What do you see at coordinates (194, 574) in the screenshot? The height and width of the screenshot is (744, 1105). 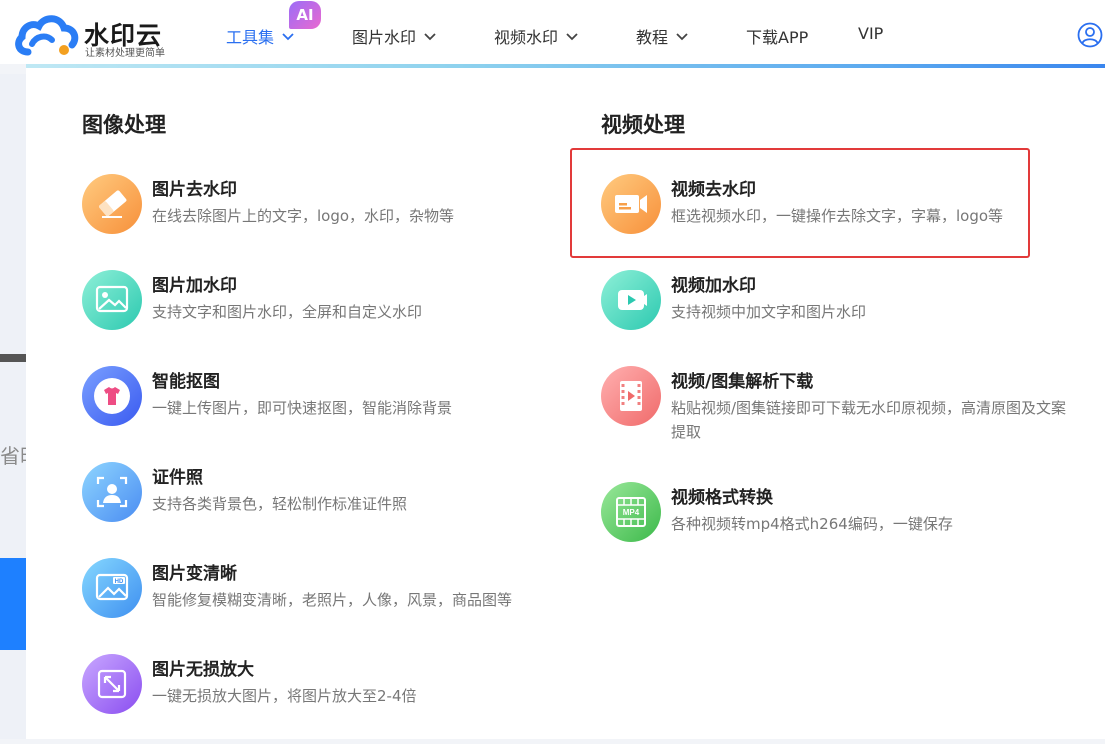 I see `tool-name: 图片变清晰` at bounding box center [194, 574].